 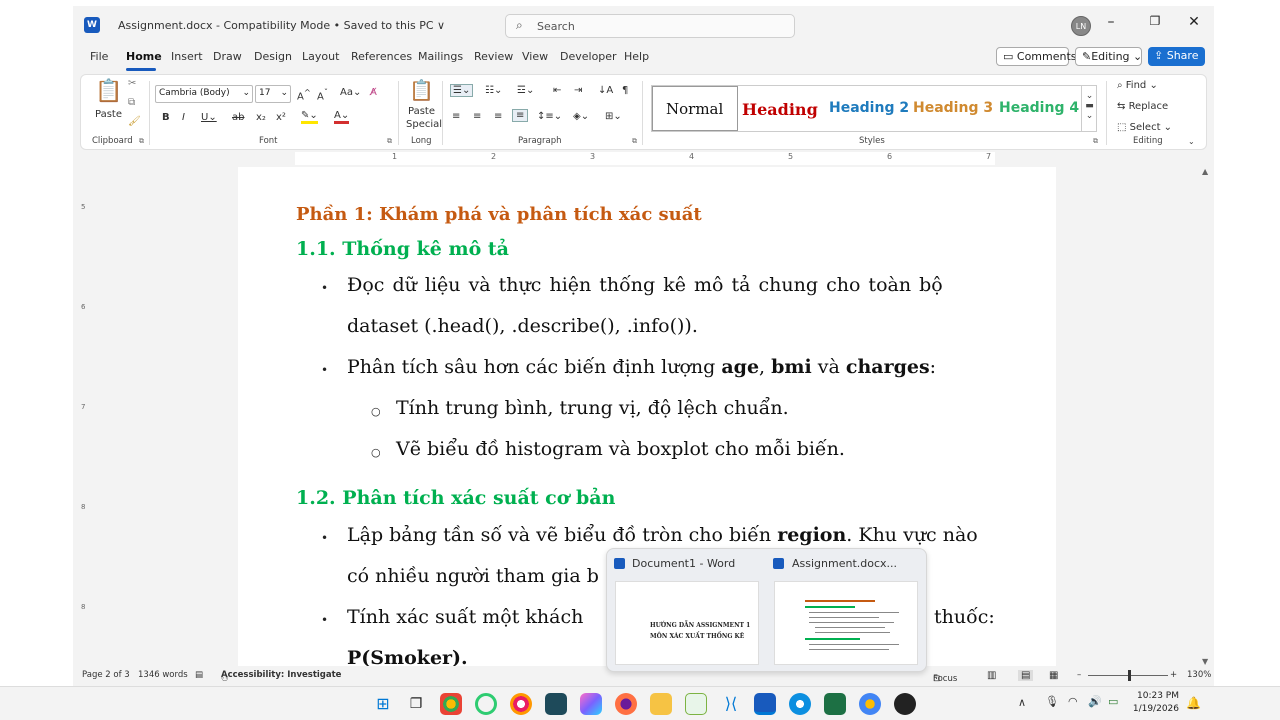 What do you see at coordinates (731, 704) in the screenshot?
I see `vscode-icon: ⟩⟨` at bounding box center [731, 704].